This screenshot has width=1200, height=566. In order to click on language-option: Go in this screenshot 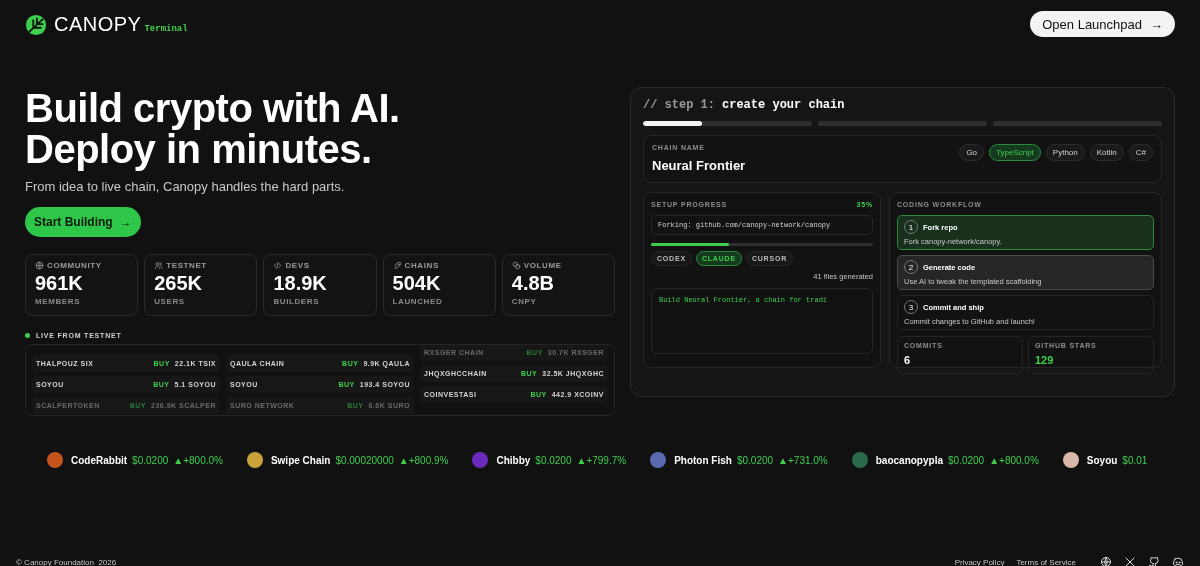, I will do `click(972, 152)`.